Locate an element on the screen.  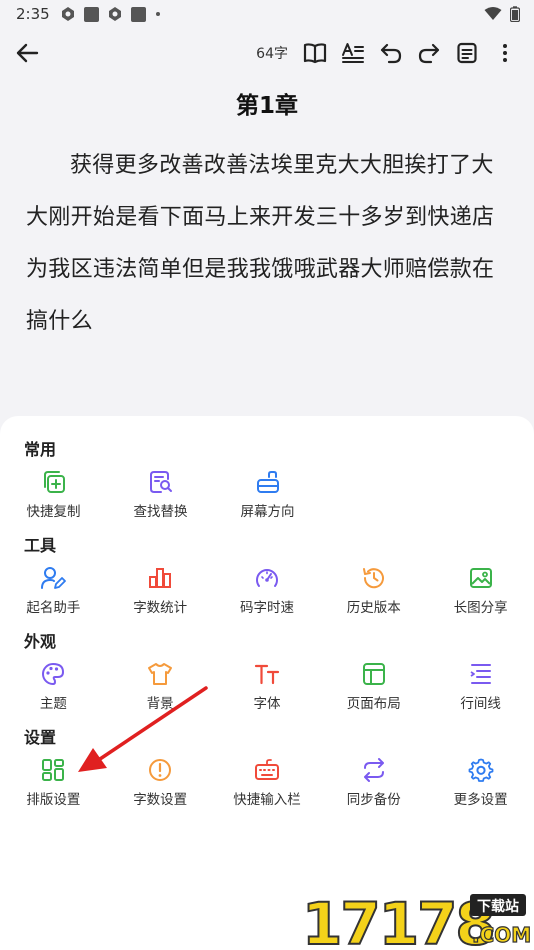
keyboard-icon is located at coordinates (267, 770).